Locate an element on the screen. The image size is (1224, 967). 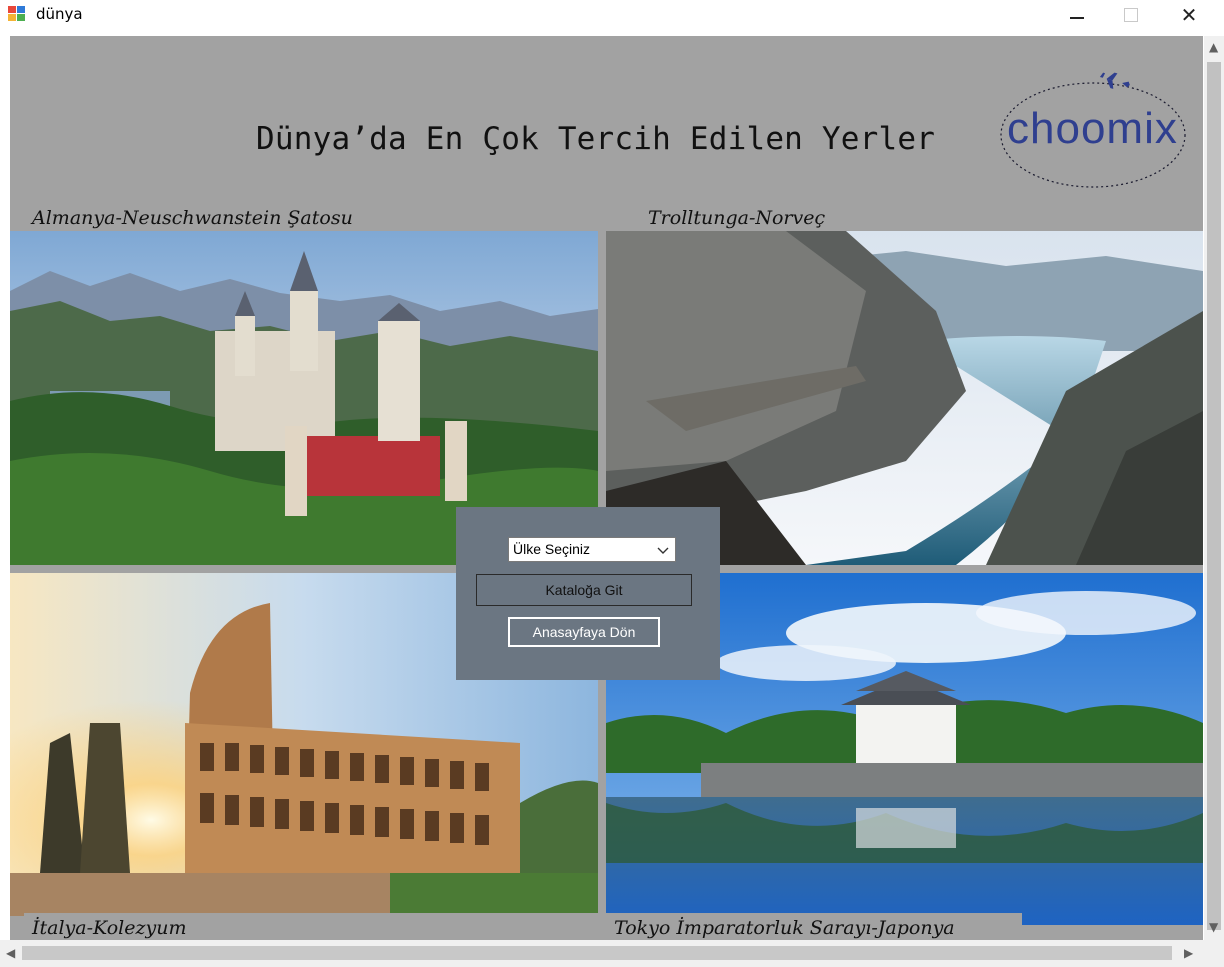
scroll-down-icon: ▼ is located at coordinates (1213, 927).